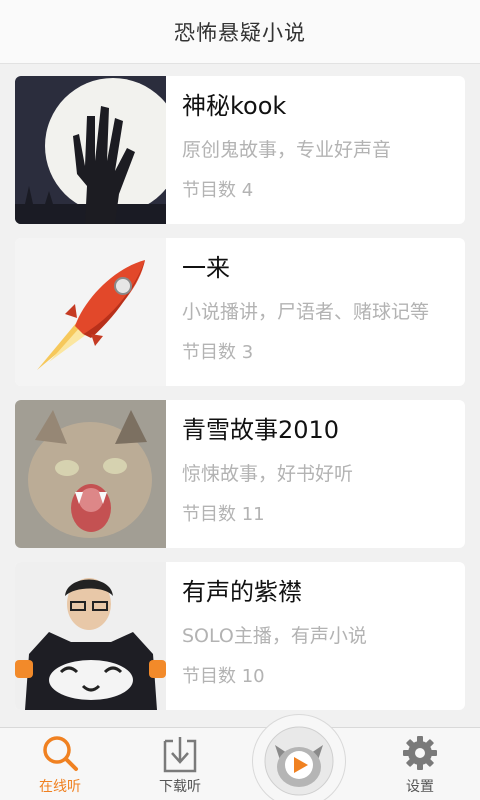  What do you see at coordinates (180, 787) in the screenshot?
I see `tab-label: 下载听` at bounding box center [180, 787].